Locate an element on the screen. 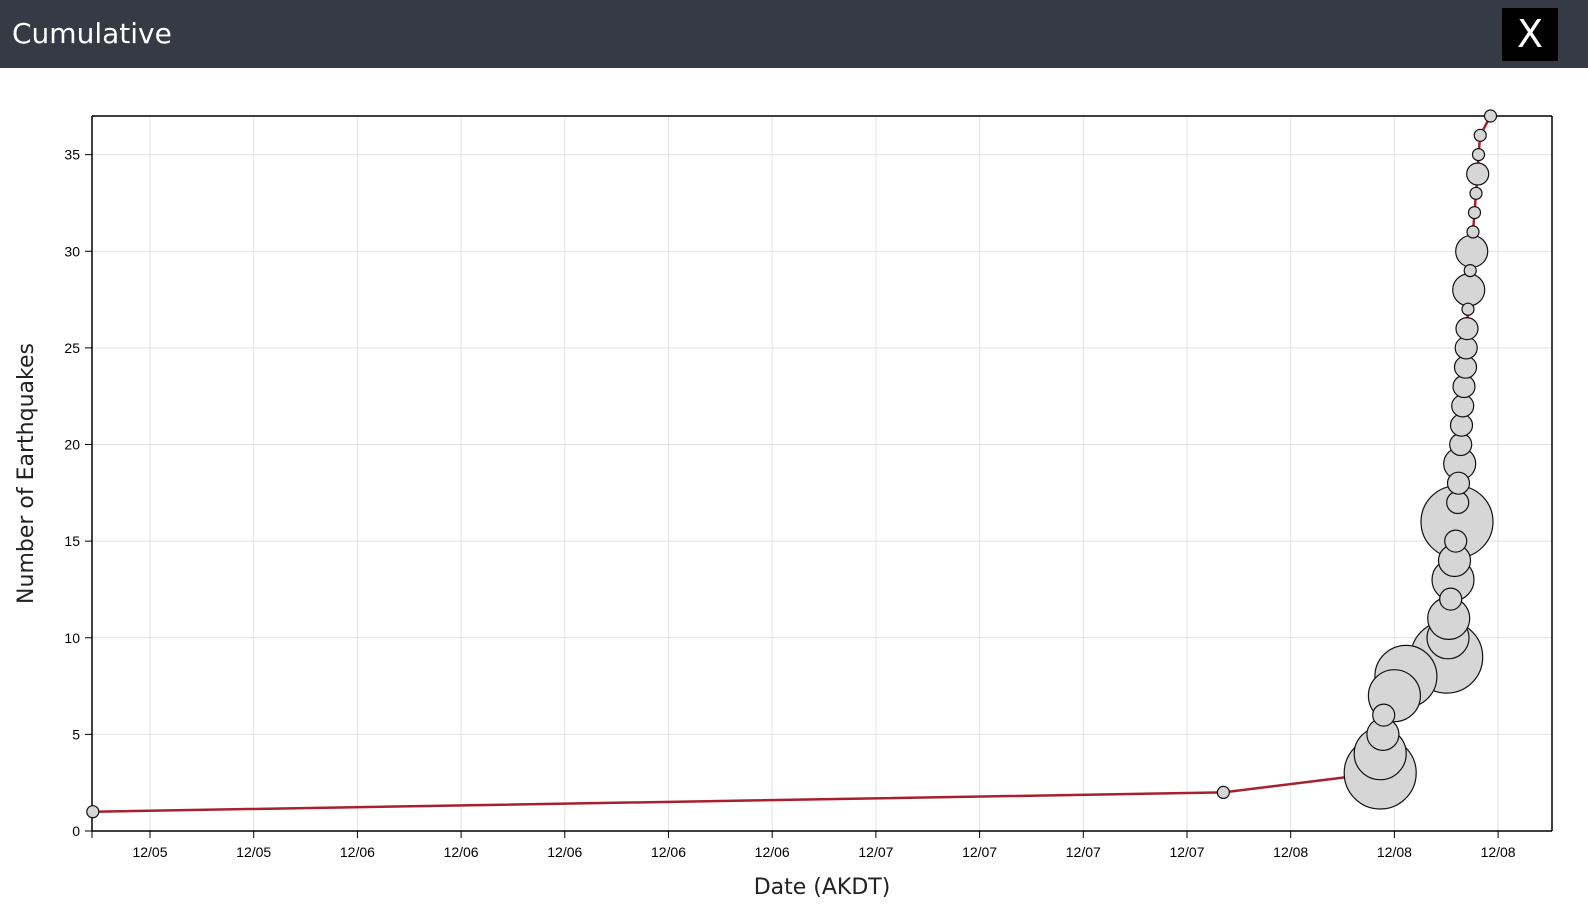 This screenshot has height=924, width=1588. y-tick-label: 15 is located at coordinates (72, 541).